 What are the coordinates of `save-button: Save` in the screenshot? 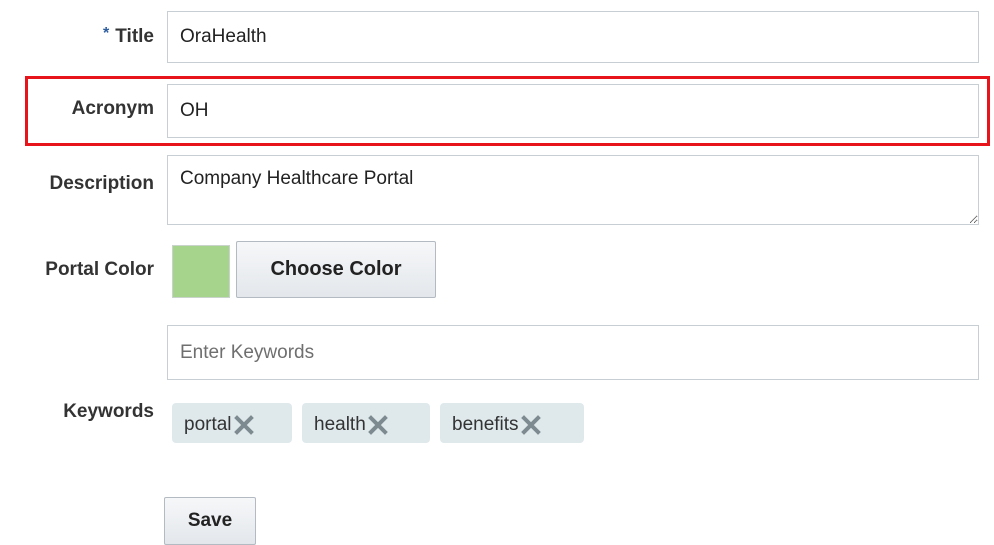 It's located at (210, 521).